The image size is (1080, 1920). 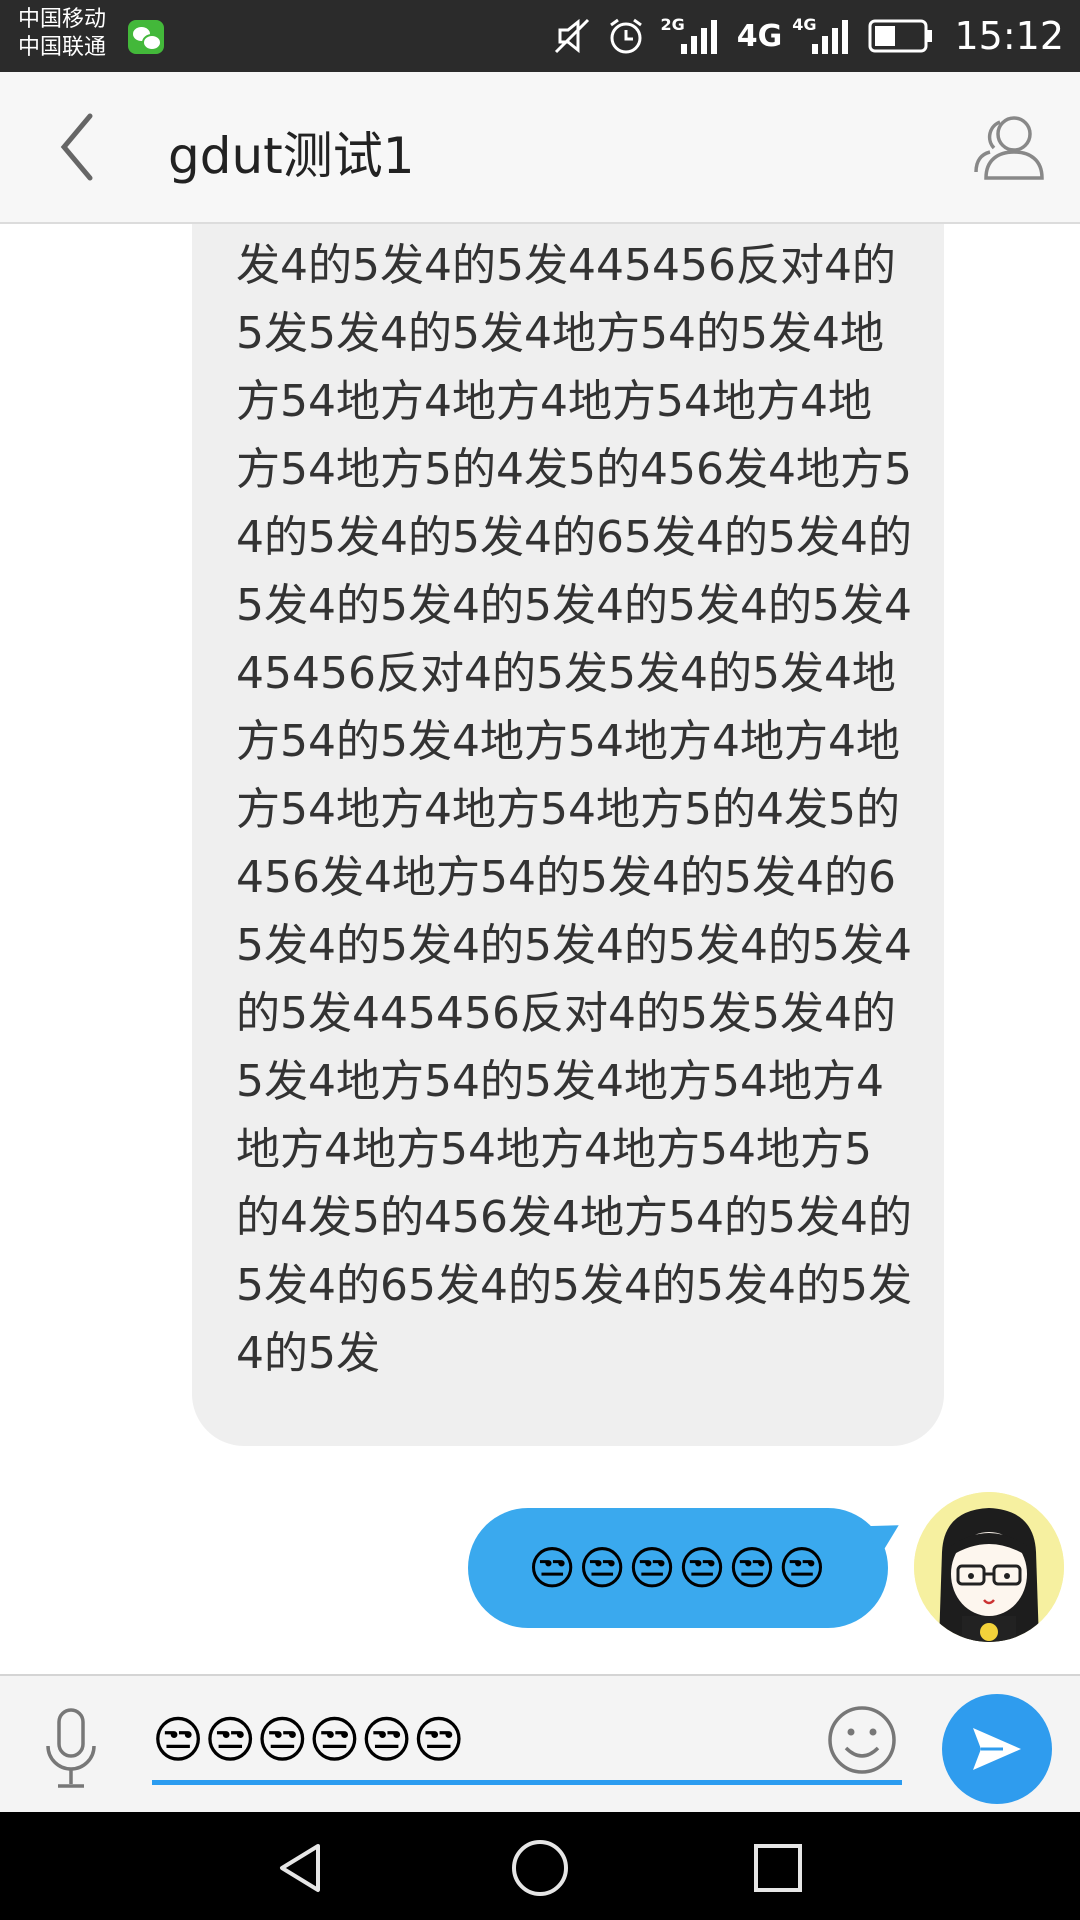 I want to click on battery-icon, so click(x=901, y=36).